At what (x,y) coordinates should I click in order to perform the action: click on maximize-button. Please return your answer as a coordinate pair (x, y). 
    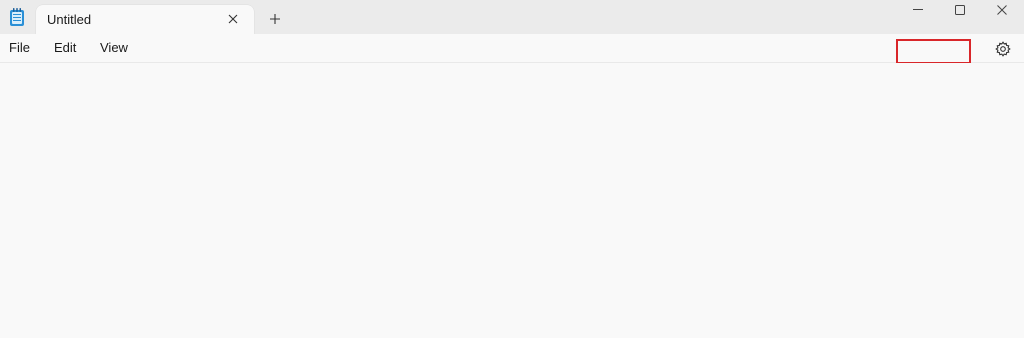
    Looking at the image, I should click on (960, 10).